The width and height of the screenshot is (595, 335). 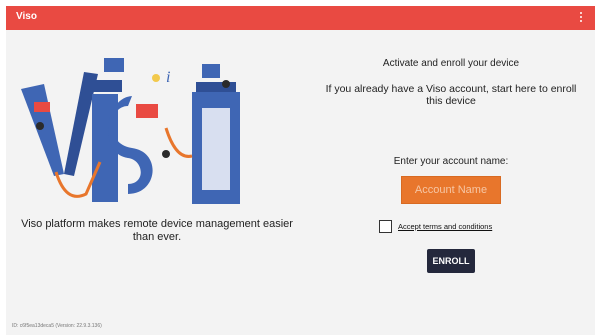 What do you see at coordinates (451, 190) in the screenshot?
I see `account-name-input` at bounding box center [451, 190].